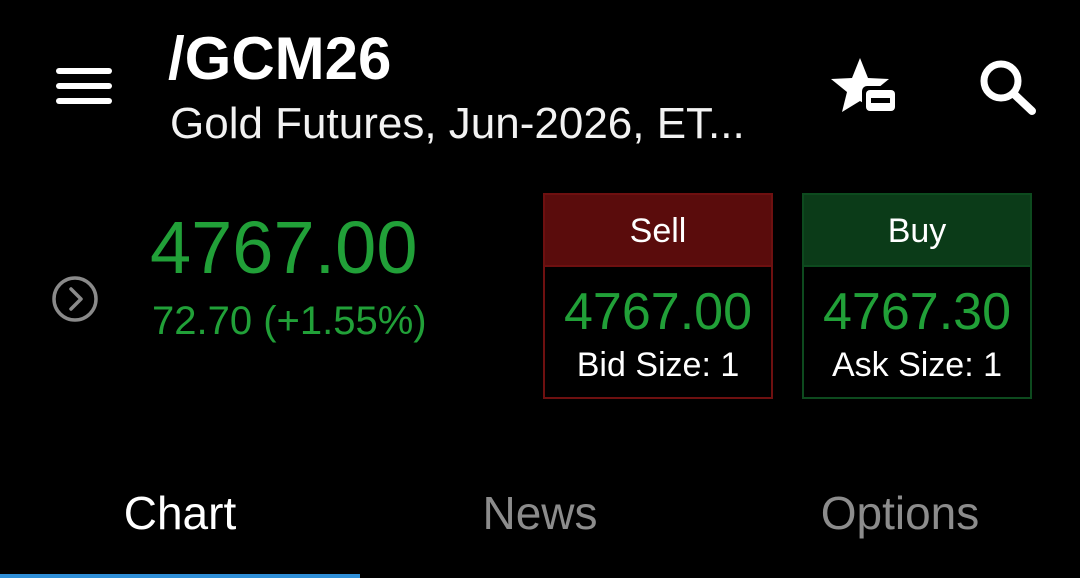  I want to click on active-tab-indicator, so click(180, 576).